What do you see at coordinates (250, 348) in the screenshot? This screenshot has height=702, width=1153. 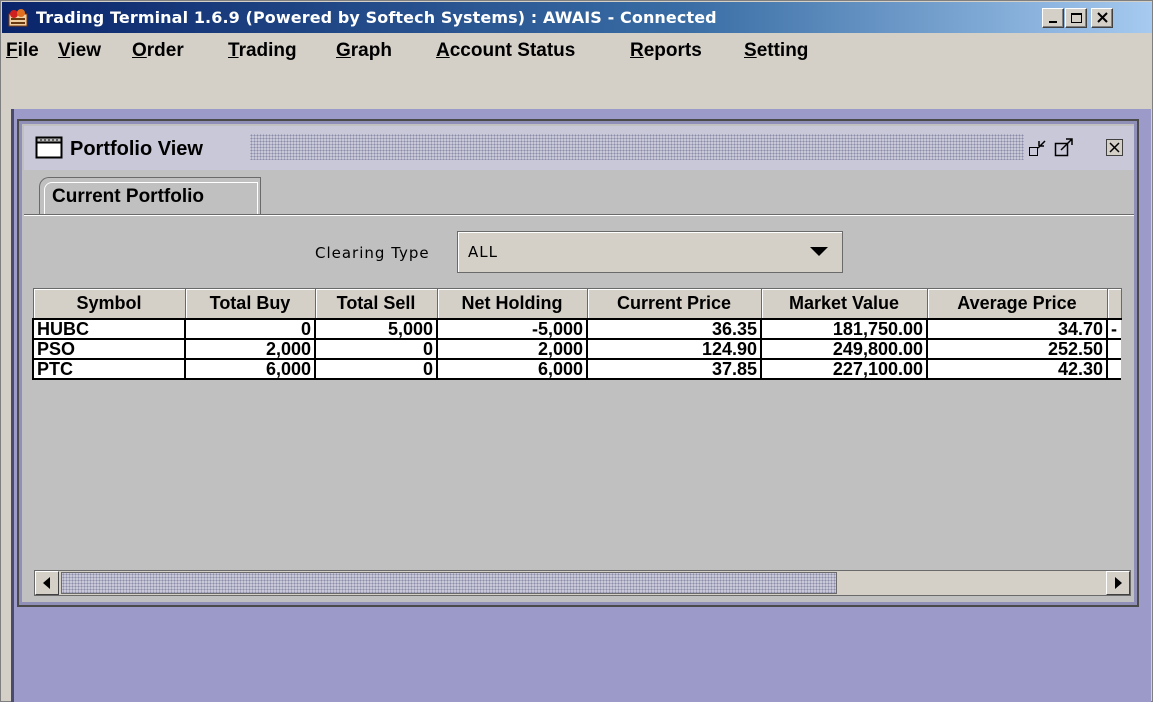 I see `cell-total-buy: 2,000` at bounding box center [250, 348].